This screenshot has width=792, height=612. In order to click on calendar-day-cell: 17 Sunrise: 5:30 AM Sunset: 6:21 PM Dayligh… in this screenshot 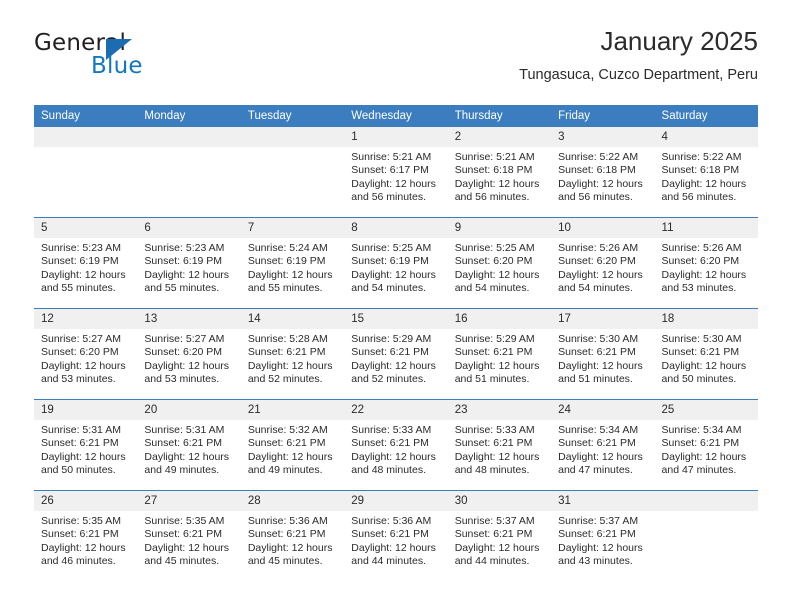, I will do `click(603, 354)`.